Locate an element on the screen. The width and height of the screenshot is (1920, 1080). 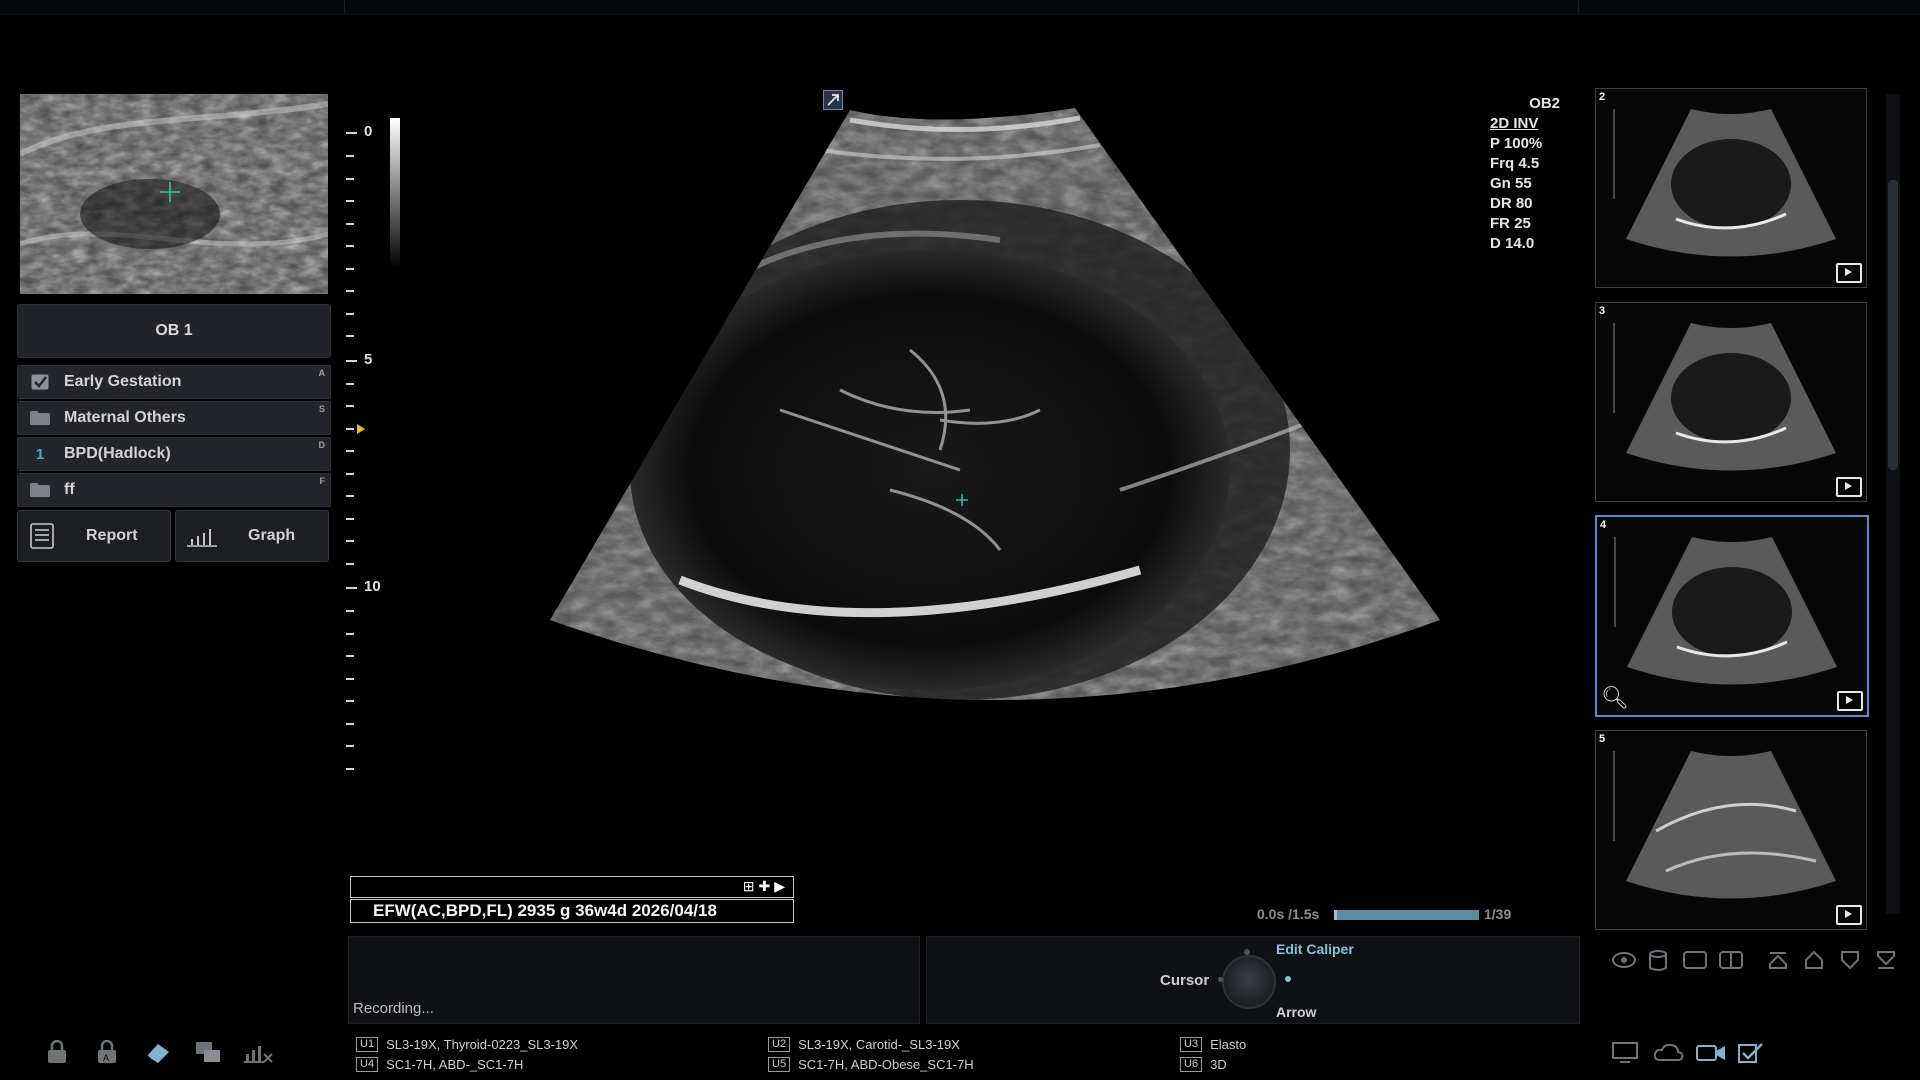
menu-item-early-gestation: Early Gestation A is located at coordinates (174, 382).